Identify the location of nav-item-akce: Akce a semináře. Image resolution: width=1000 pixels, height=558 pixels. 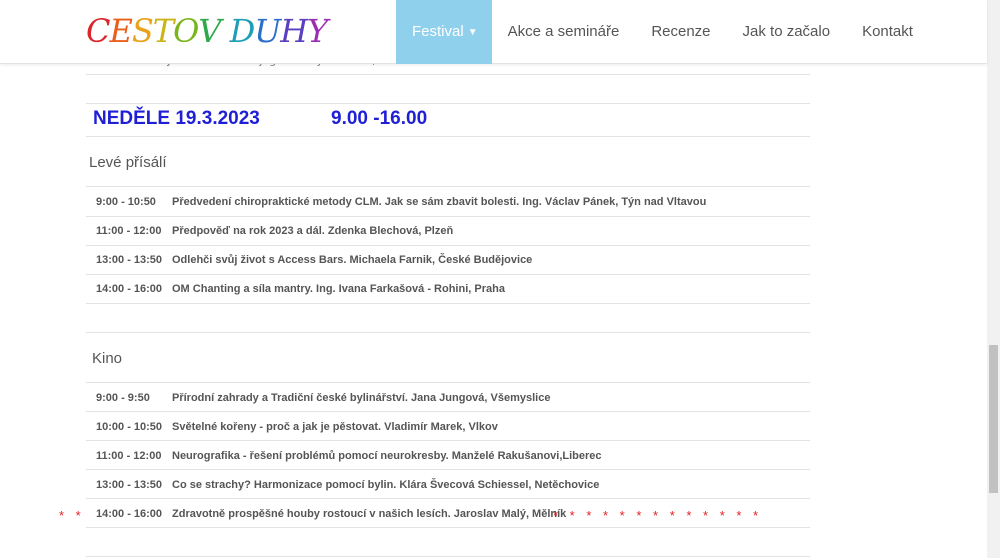
(564, 32).